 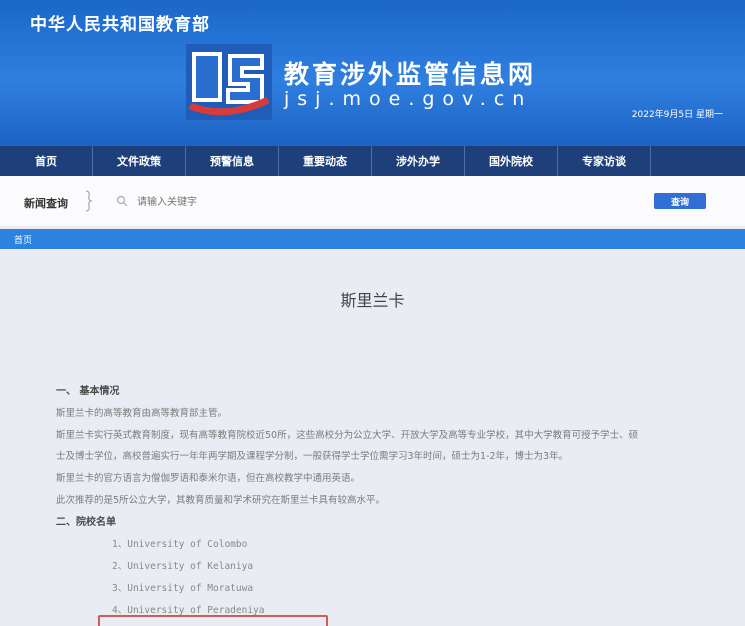 I want to click on list-item: 1、University of Colombo, so click(x=180, y=544).